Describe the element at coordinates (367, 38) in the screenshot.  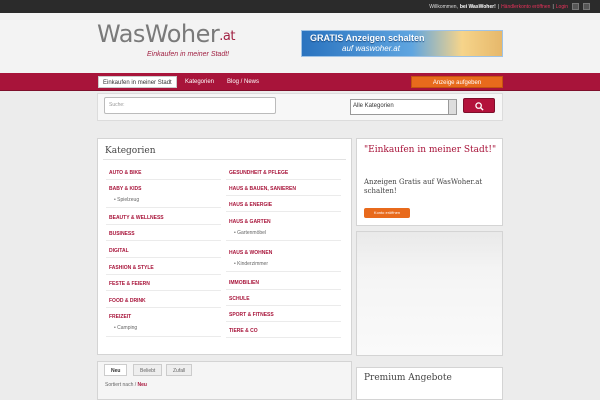
I see `banner-title: GRATIS Anzeigen schalten` at that location.